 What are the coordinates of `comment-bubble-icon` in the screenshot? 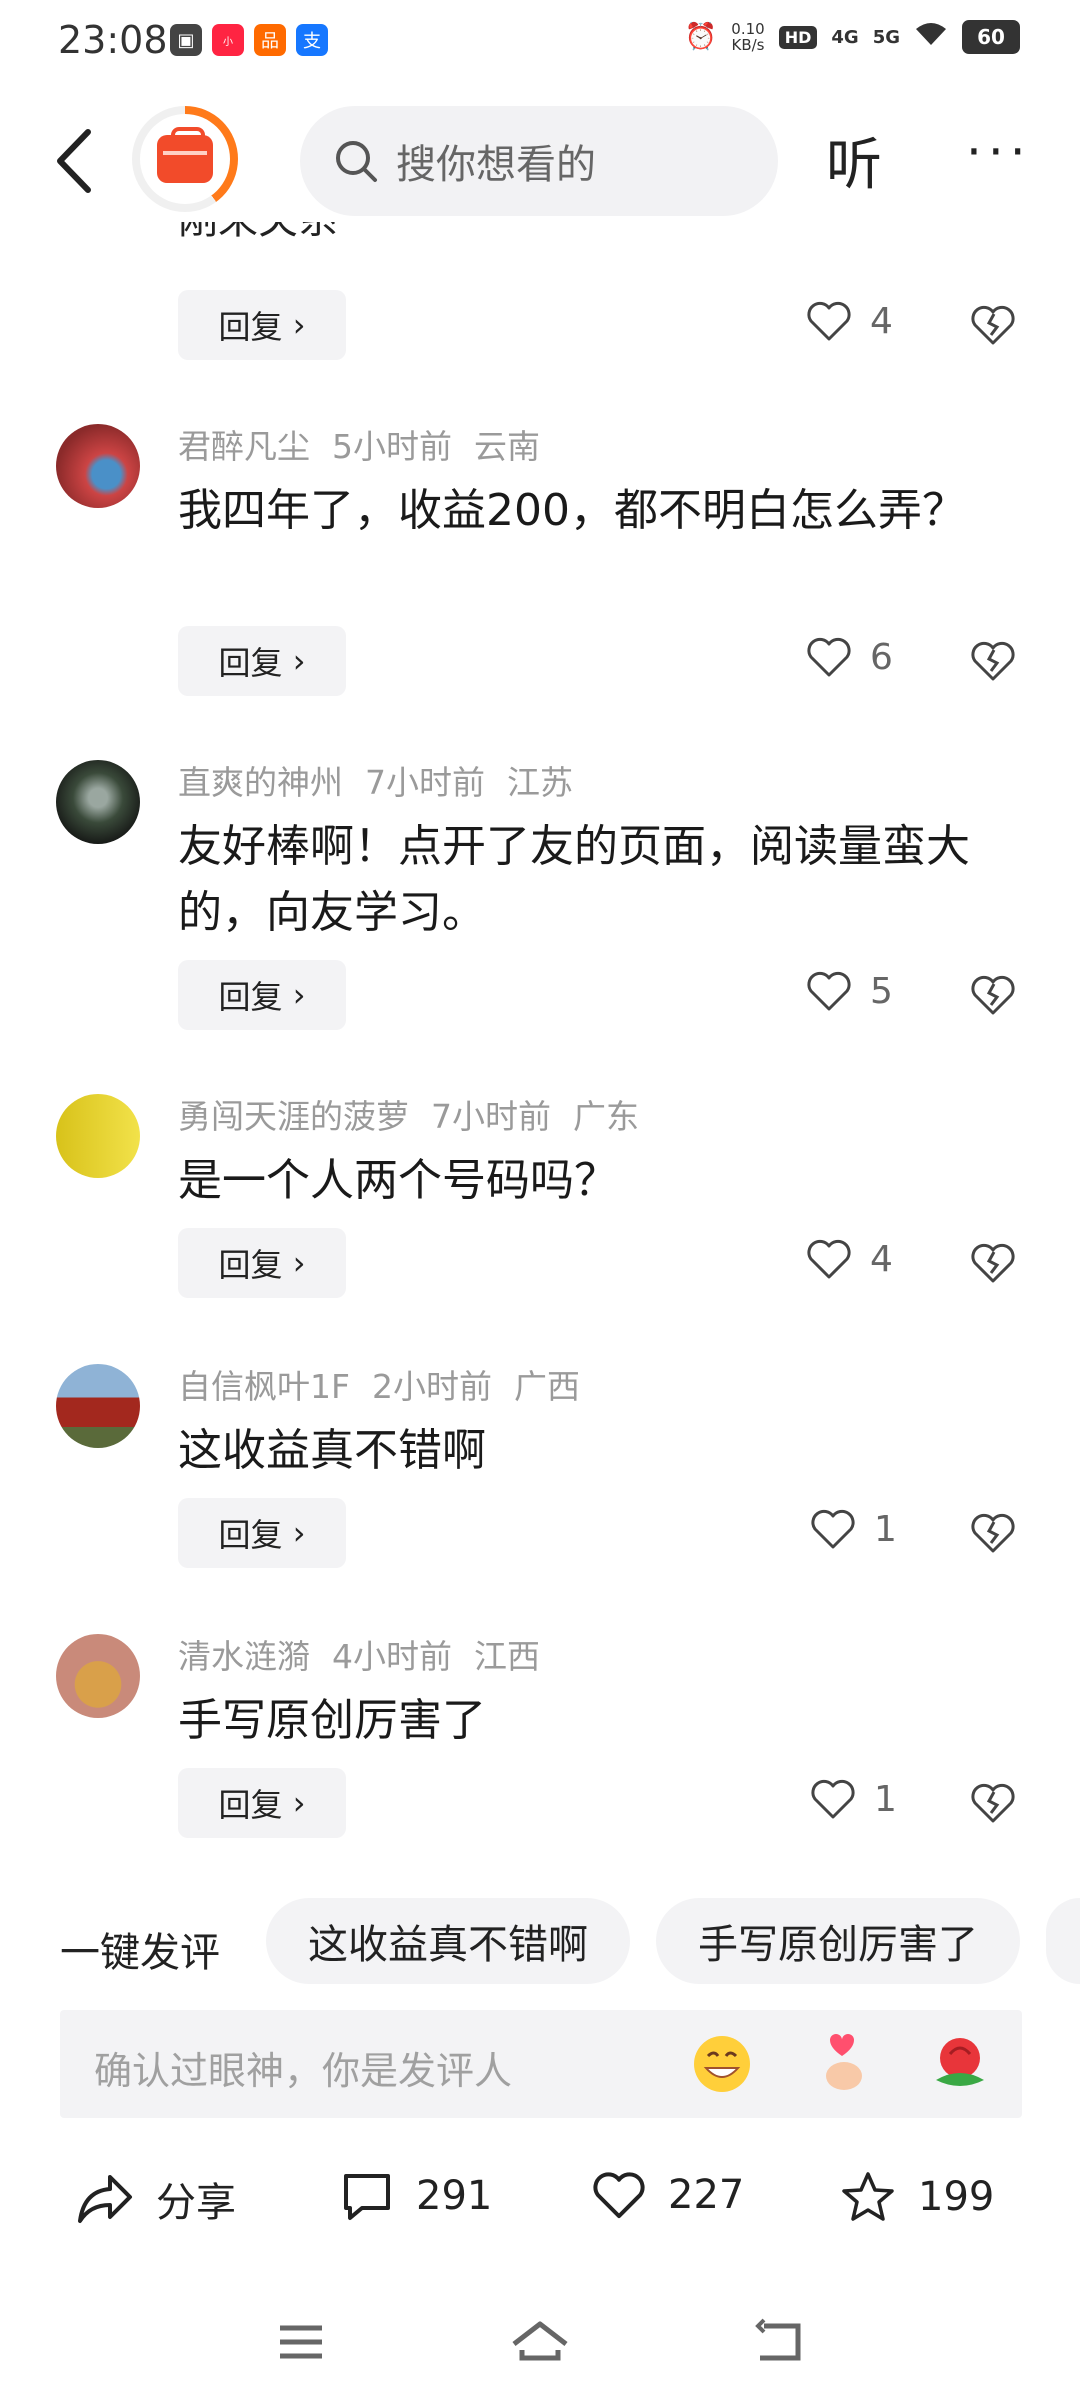 It's located at (367, 2197).